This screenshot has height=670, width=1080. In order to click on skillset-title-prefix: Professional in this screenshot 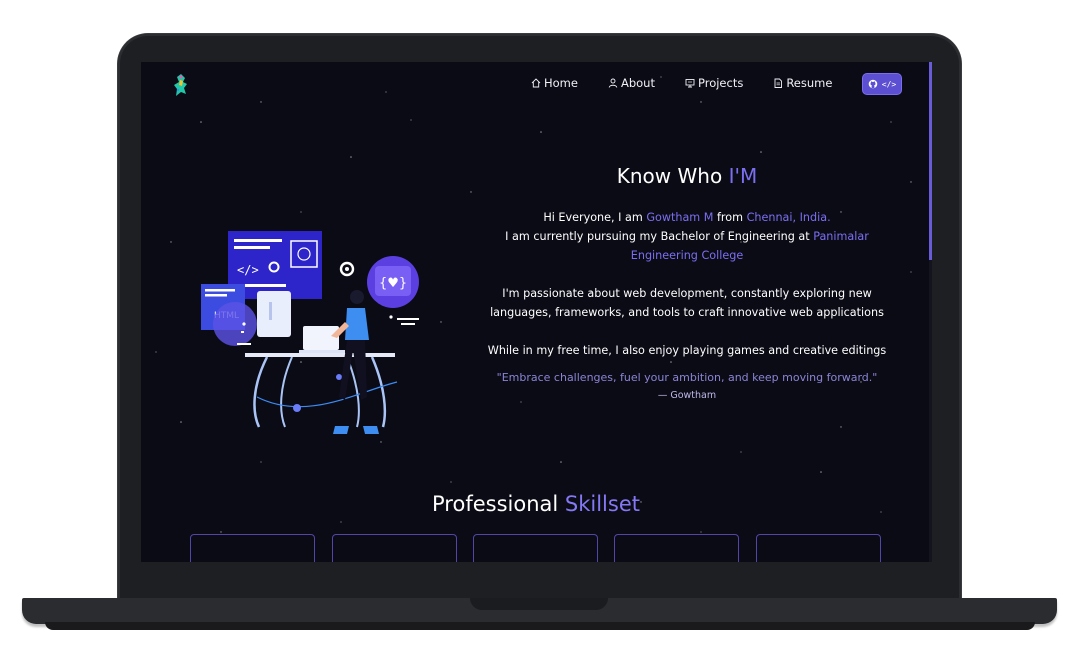, I will do `click(498, 504)`.